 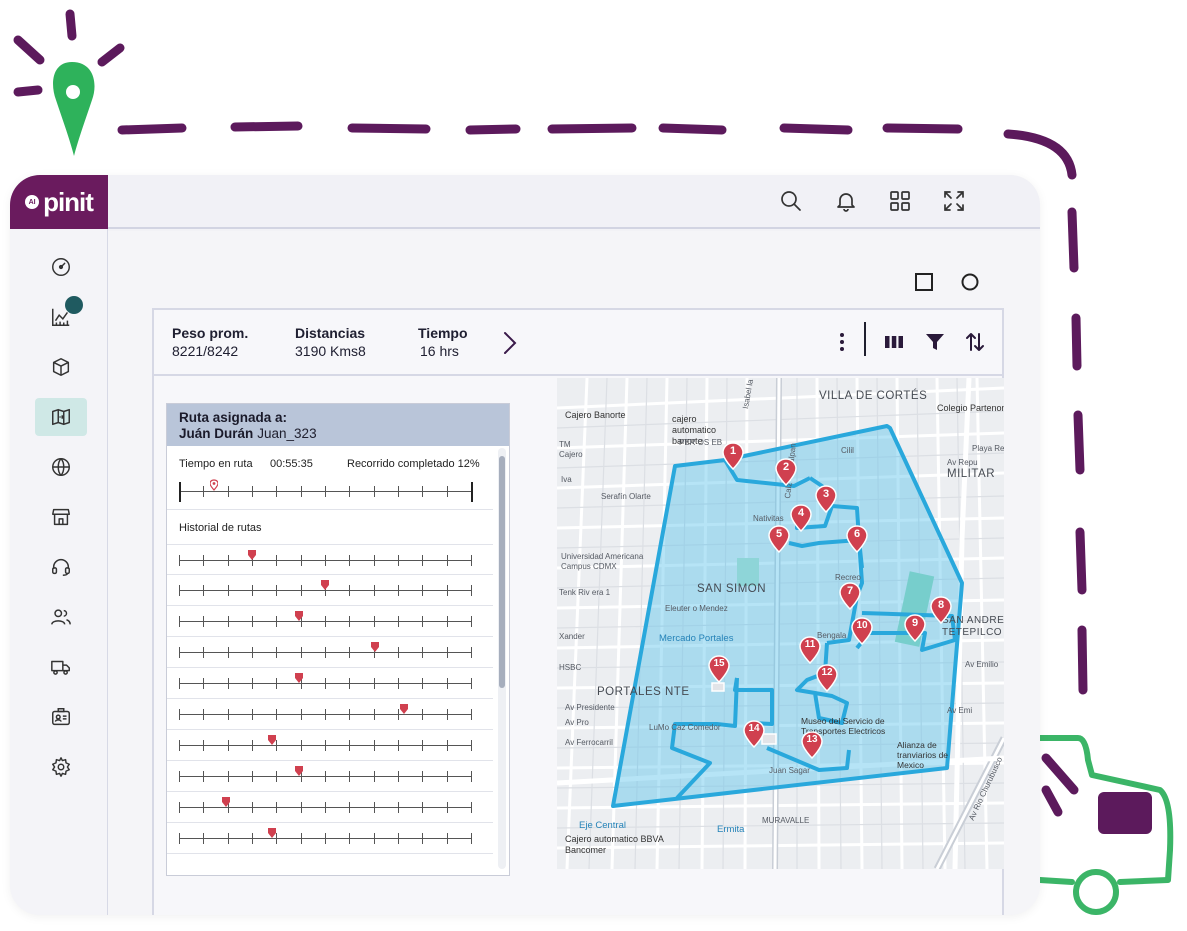 What do you see at coordinates (857, 539) in the screenshot?
I see `map-stop-pin: 6` at bounding box center [857, 539].